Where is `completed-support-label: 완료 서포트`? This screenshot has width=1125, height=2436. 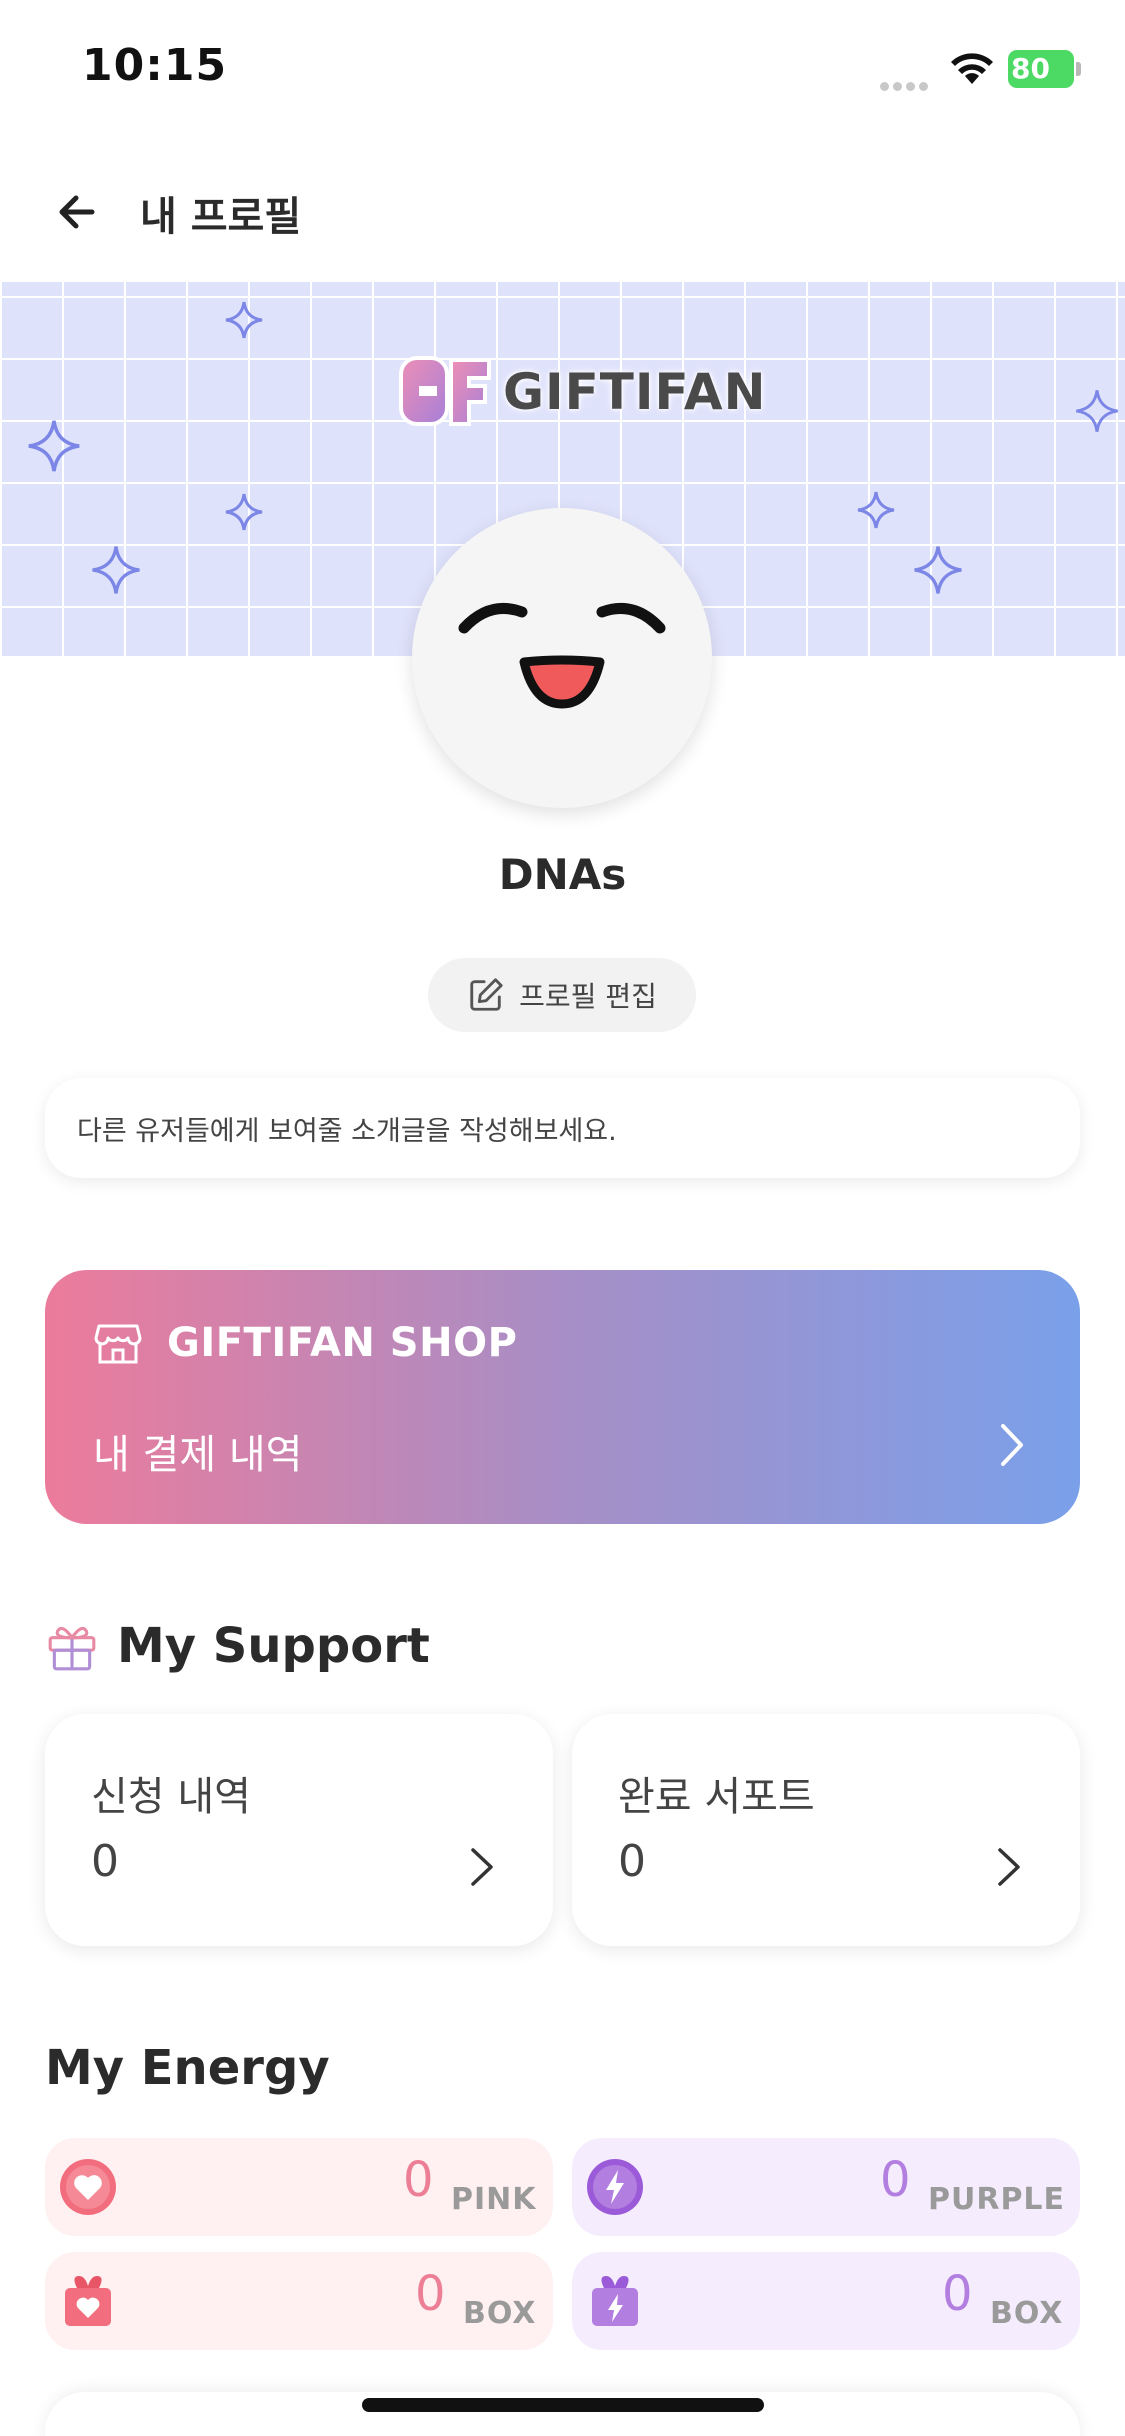 completed-support-label: 완료 서포트 is located at coordinates (716, 1797).